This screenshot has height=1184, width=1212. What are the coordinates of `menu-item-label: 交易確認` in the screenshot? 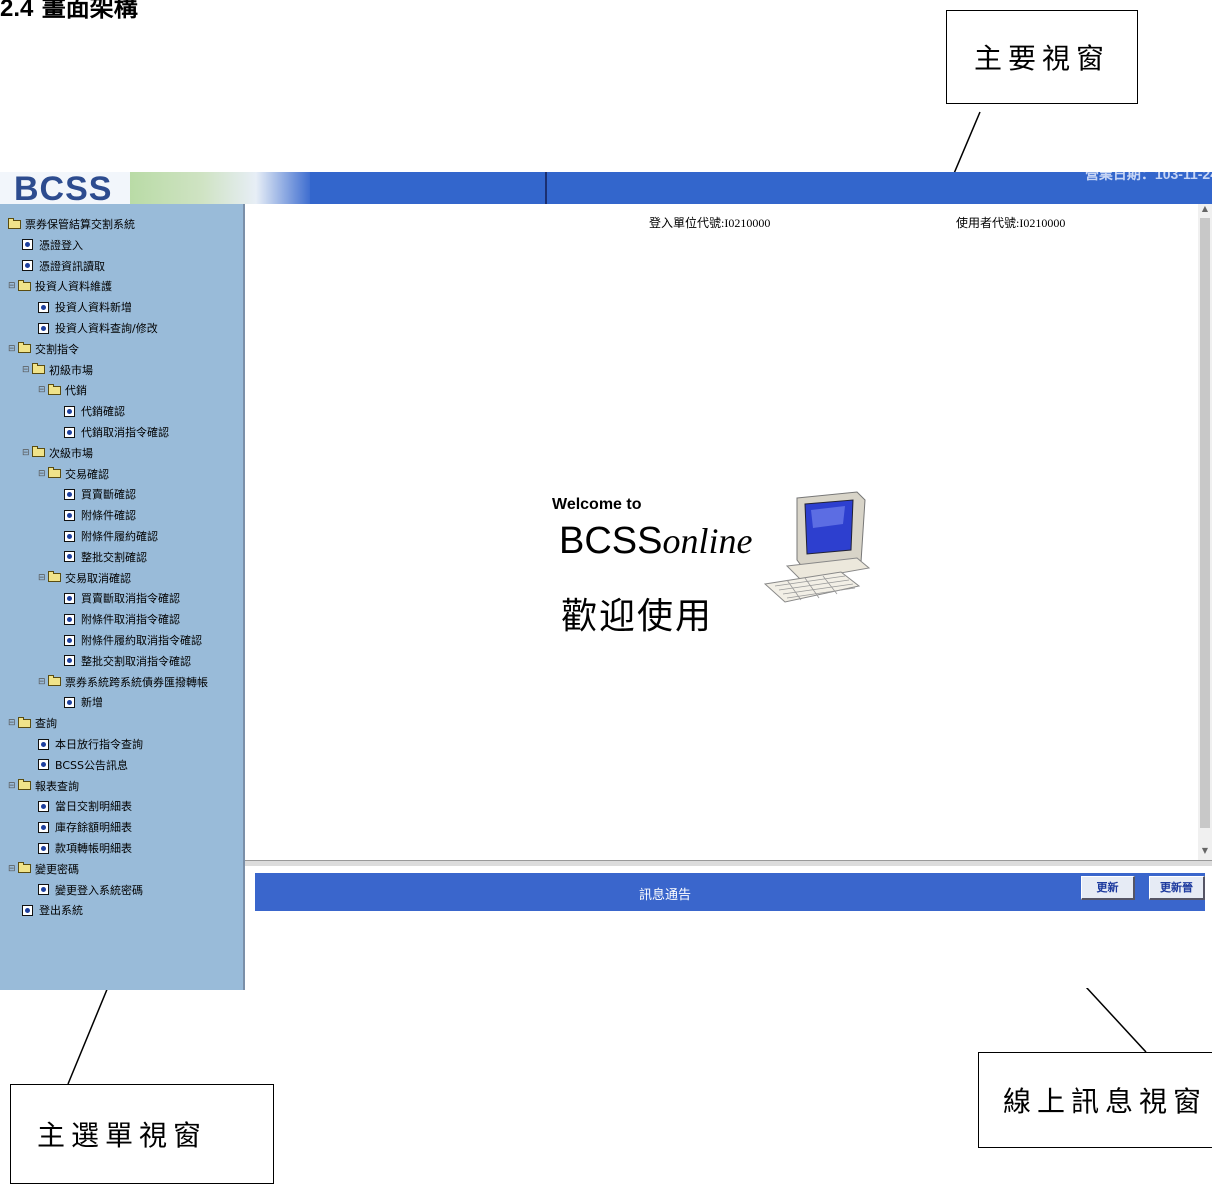 It's located at (87, 474).